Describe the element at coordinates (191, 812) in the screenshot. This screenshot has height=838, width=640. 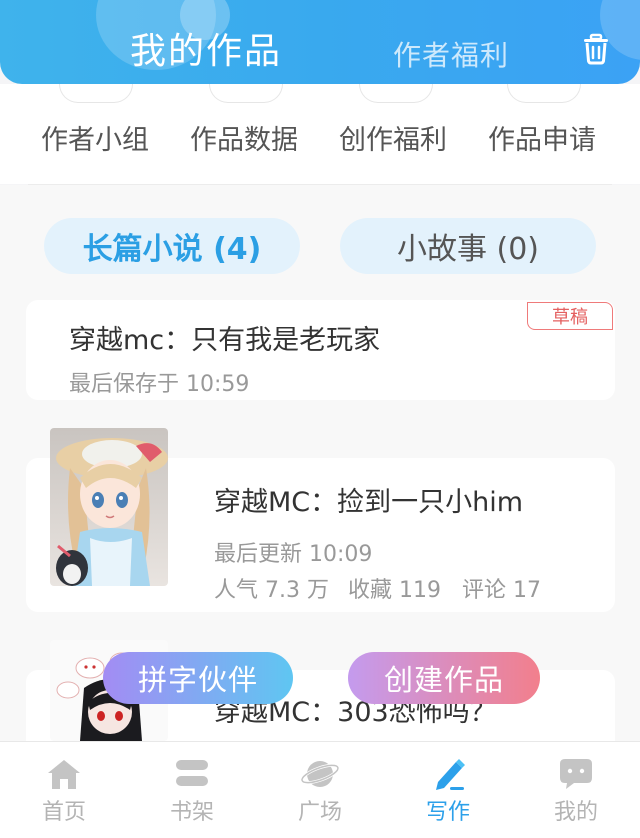
I see `nav-label: 书架` at that location.